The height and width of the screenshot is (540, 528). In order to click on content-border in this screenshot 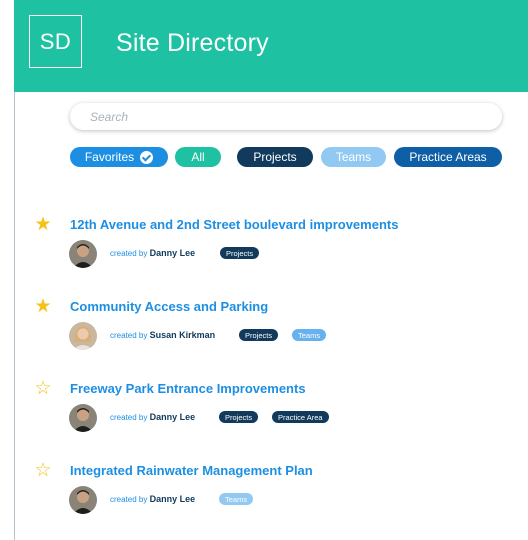, I will do `click(14, 316)`.